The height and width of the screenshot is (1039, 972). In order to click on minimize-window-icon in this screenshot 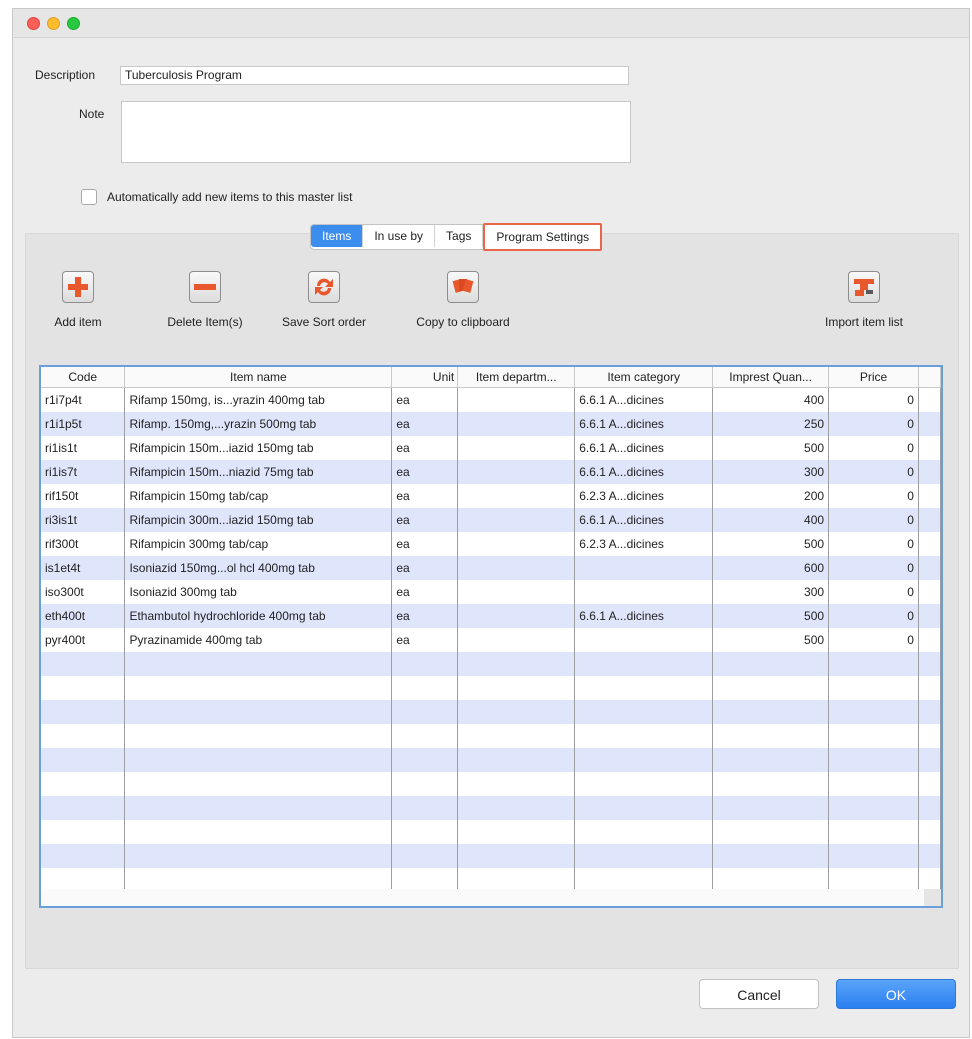, I will do `click(53, 23)`.